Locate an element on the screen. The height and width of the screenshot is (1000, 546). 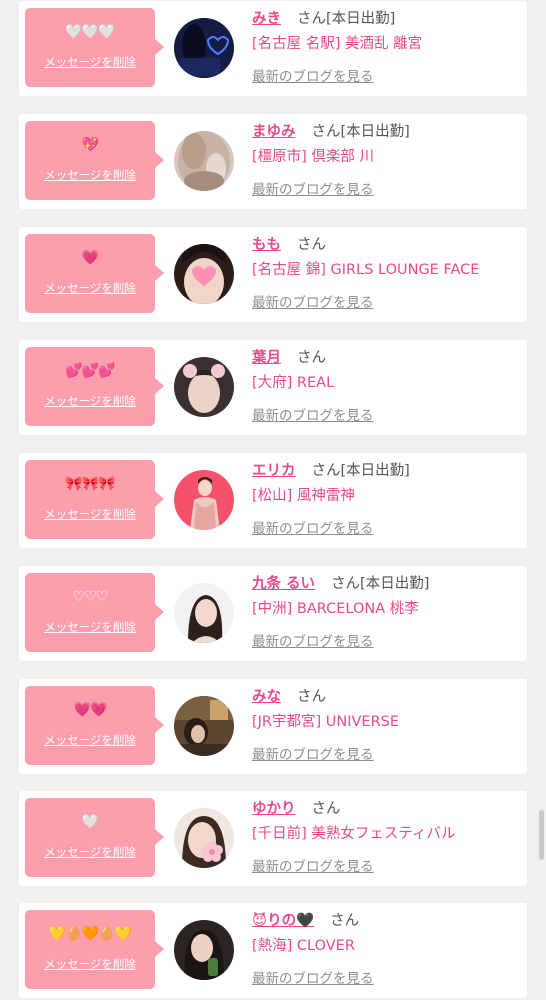
shop-name: [名古屋 名駅] 美酒乱 離宮 is located at coordinates (337, 44).